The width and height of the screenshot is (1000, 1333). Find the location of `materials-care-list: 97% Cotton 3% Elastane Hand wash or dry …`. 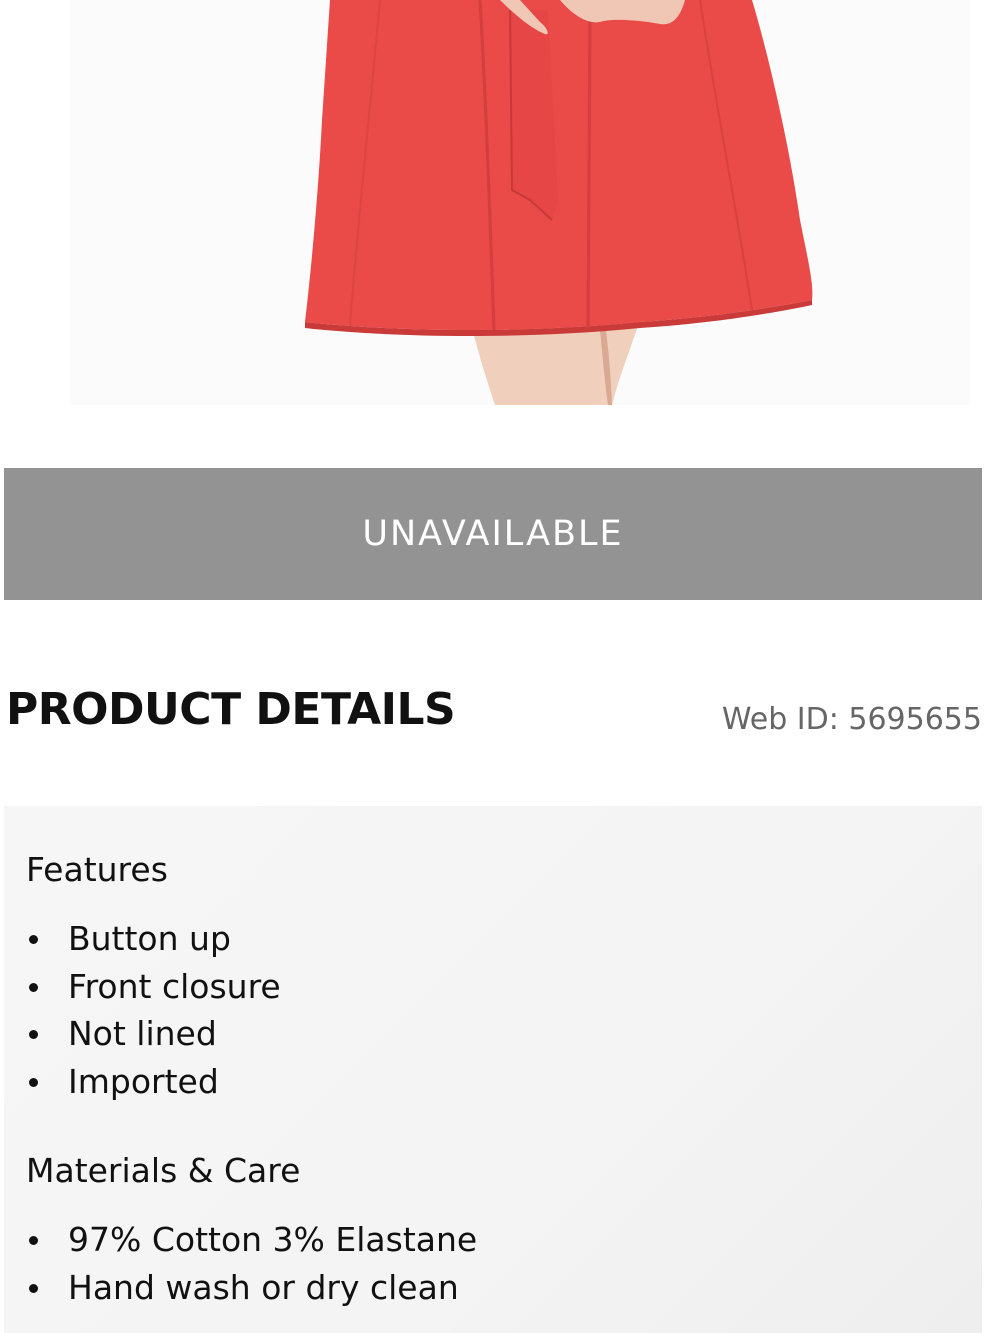

materials-care-list: 97% Cotton 3% Elastane Hand wash or dry … is located at coordinates (251, 1263).